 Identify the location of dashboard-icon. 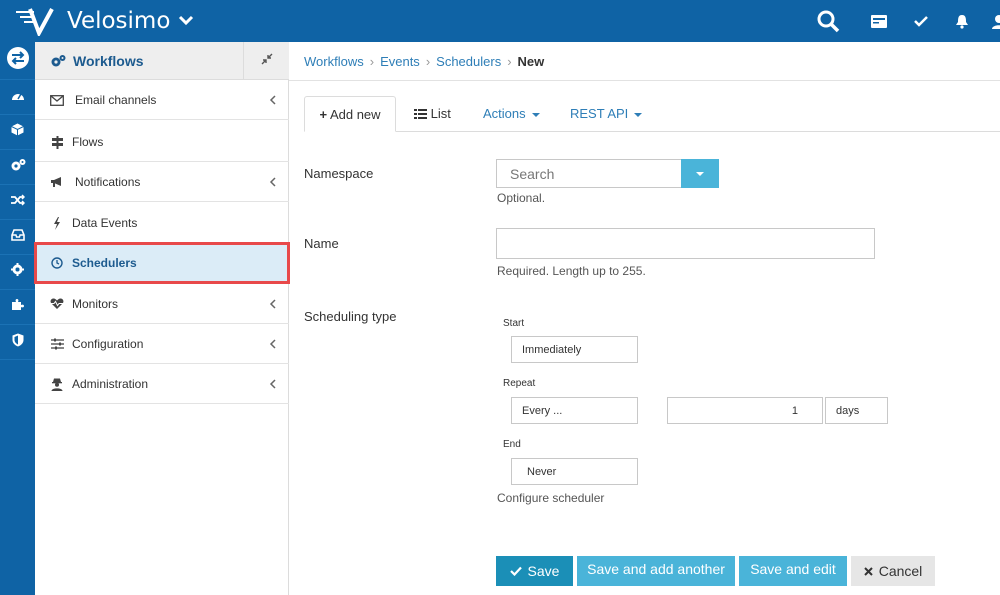
(18, 97).